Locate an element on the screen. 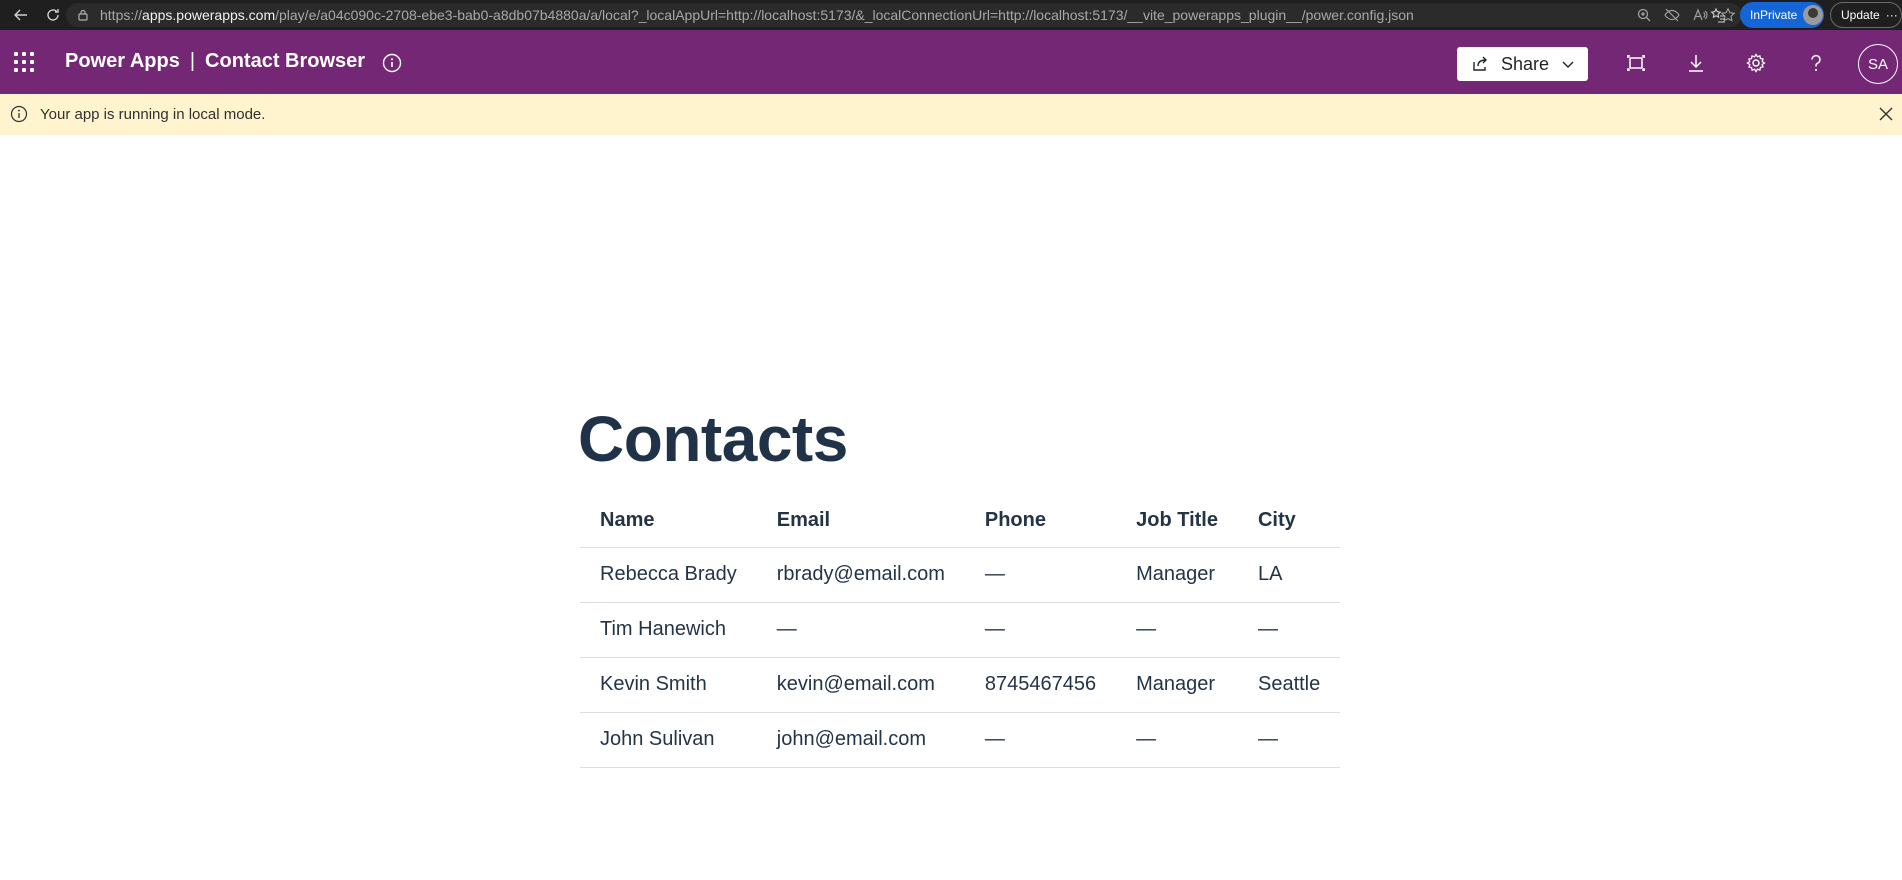 The image size is (1902, 880). help-button is located at coordinates (1816, 63).